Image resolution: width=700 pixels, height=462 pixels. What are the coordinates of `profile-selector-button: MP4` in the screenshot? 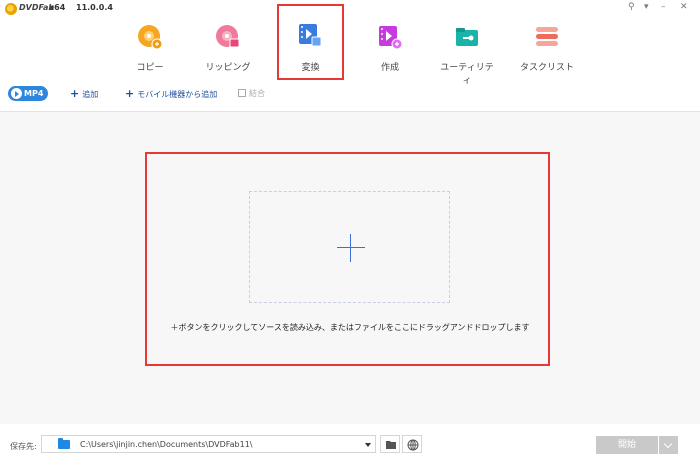 It's located at (28, 93).